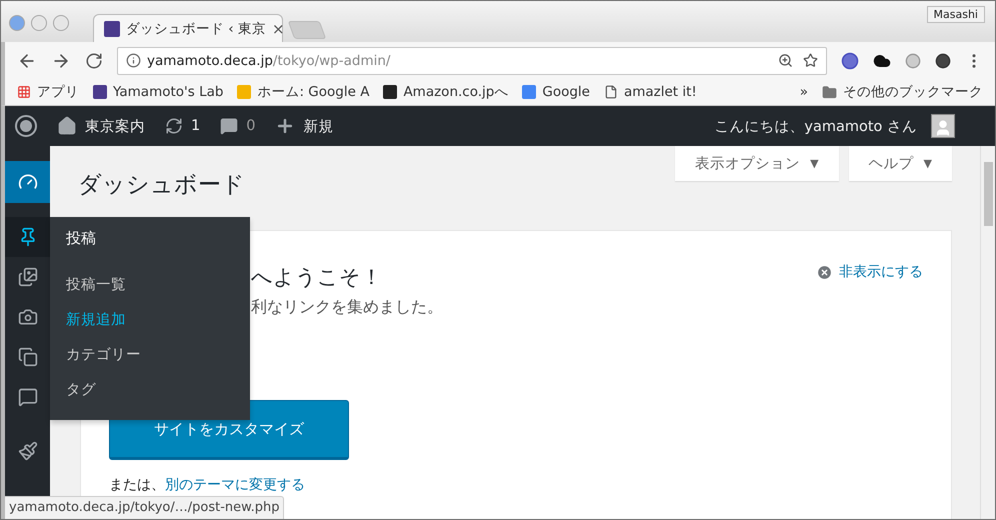  I want to click on screen-meta-button: 表示オプション ▼, so click(757, 163).